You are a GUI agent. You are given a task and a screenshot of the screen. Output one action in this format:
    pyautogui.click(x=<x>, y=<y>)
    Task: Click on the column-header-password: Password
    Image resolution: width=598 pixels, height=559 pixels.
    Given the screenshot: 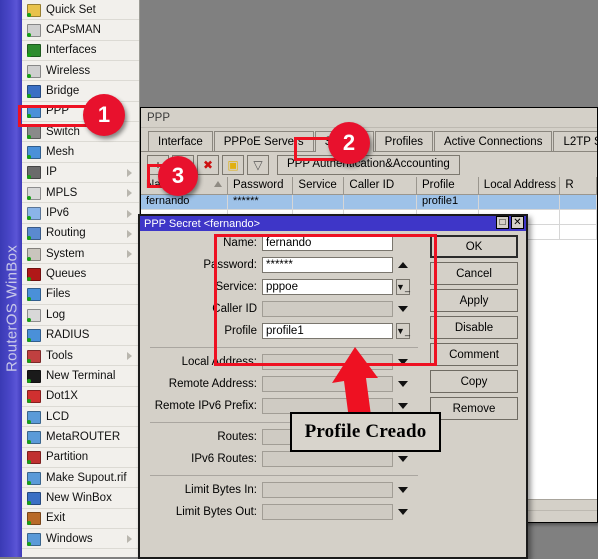 What is the action you would take?
    pyautogui.click(x=261, y=185)
    